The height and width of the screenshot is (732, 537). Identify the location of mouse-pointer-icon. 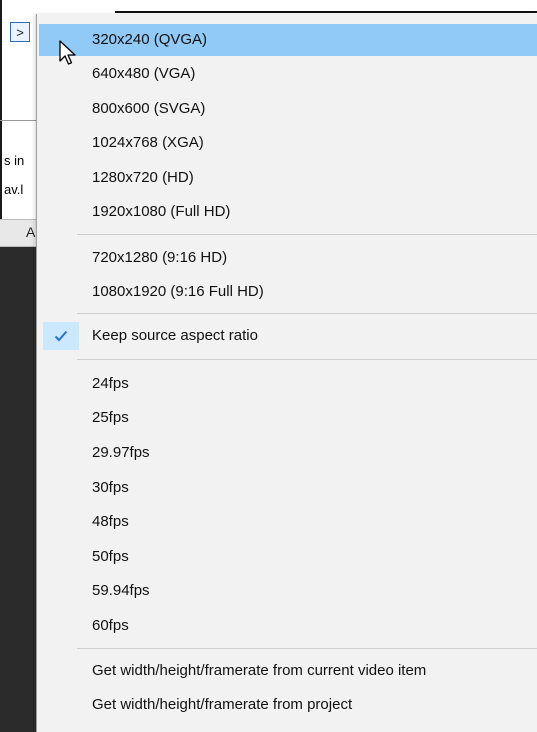
(67, 52).